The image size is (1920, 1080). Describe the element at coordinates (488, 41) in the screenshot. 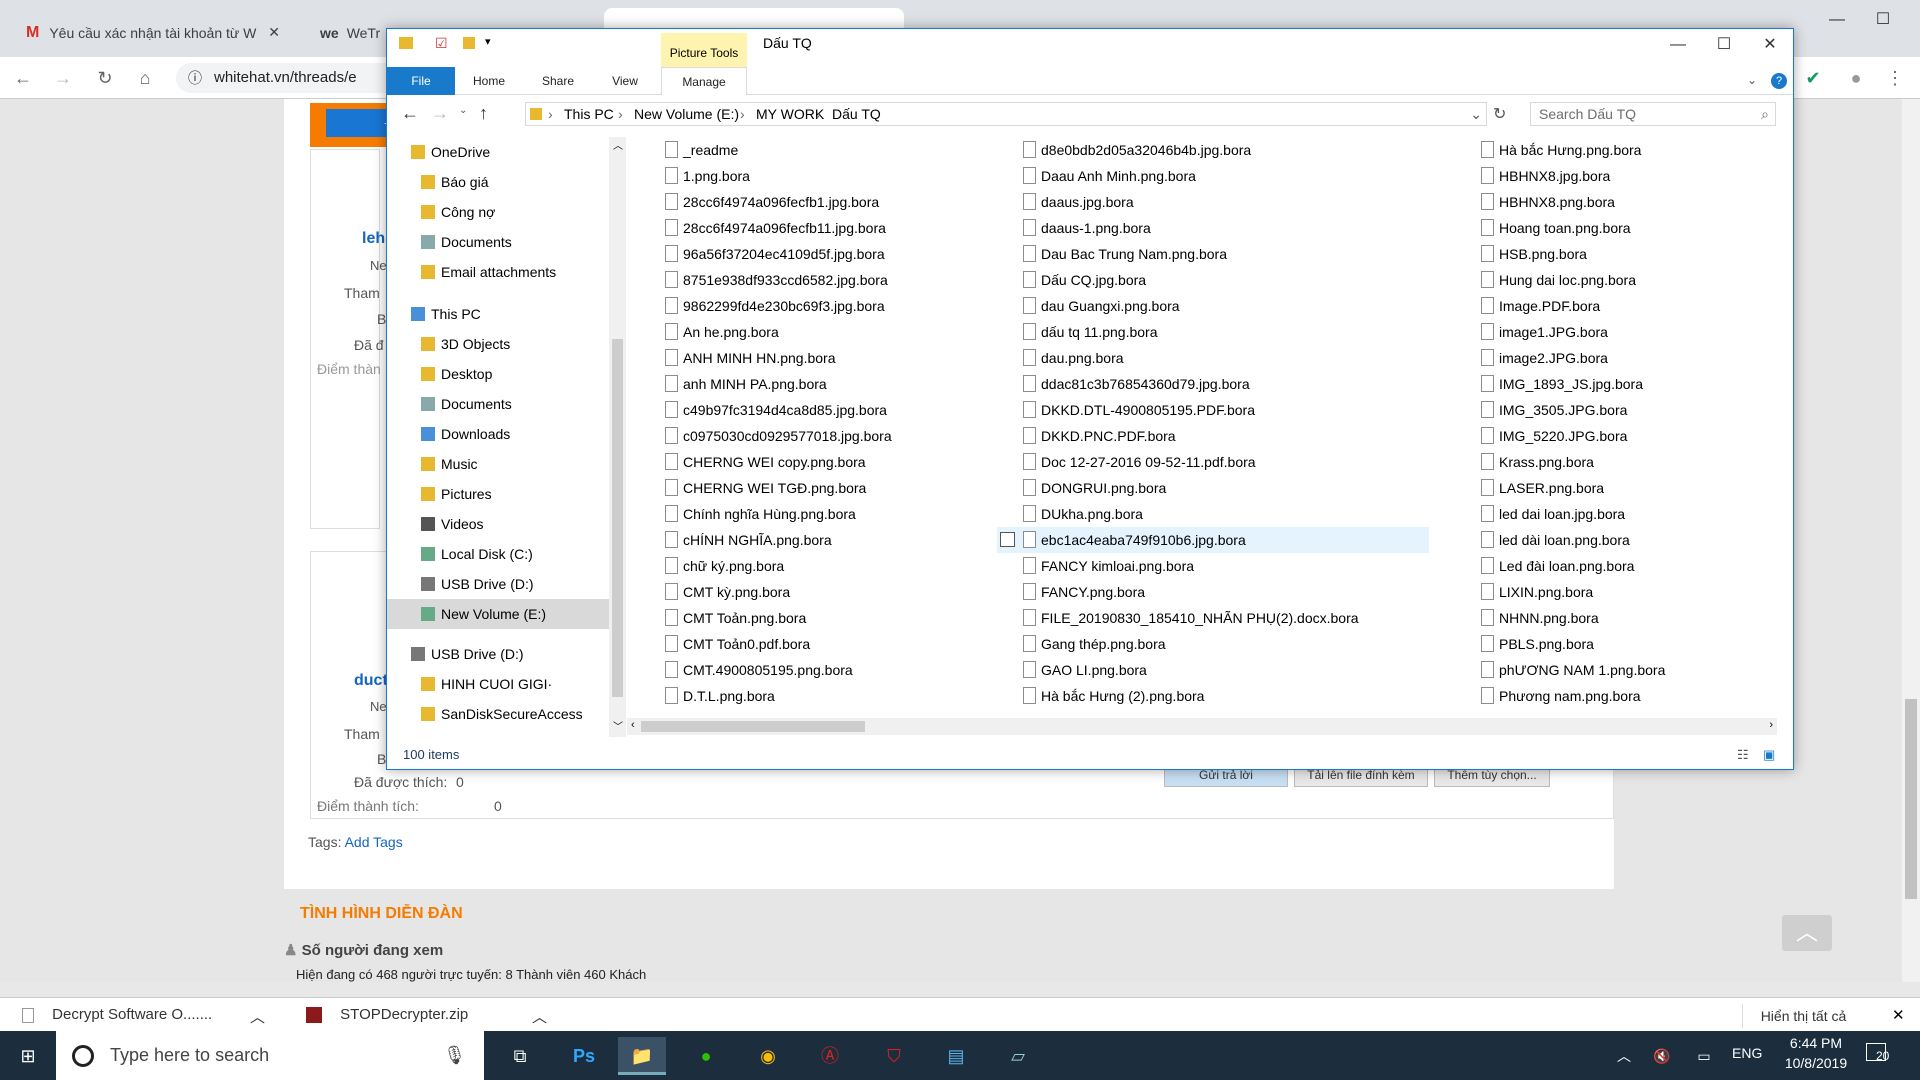

I see `chevron-down-icon: ▾` at that location.